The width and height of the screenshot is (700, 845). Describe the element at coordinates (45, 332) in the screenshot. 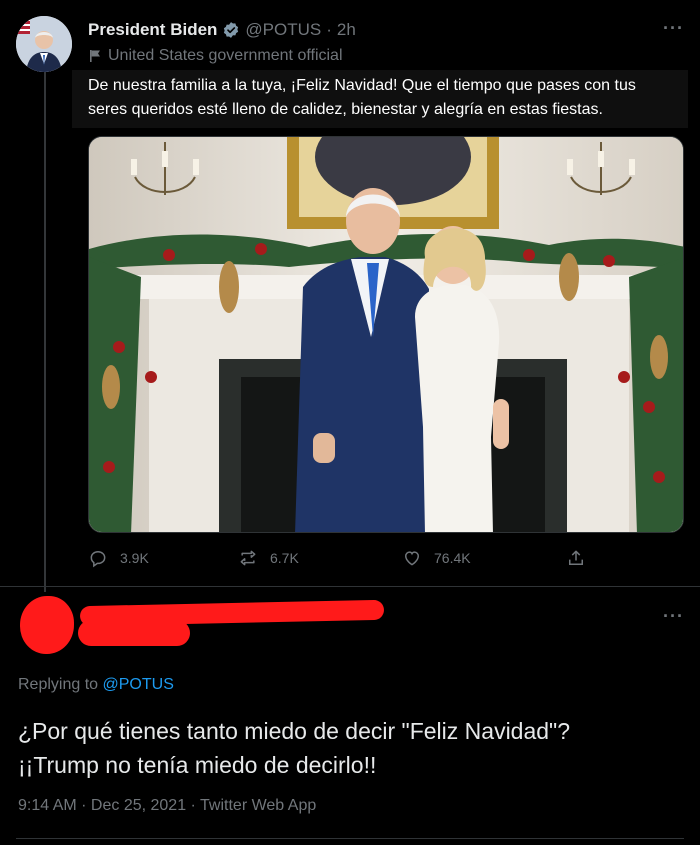

I see `thread-line` at that location.